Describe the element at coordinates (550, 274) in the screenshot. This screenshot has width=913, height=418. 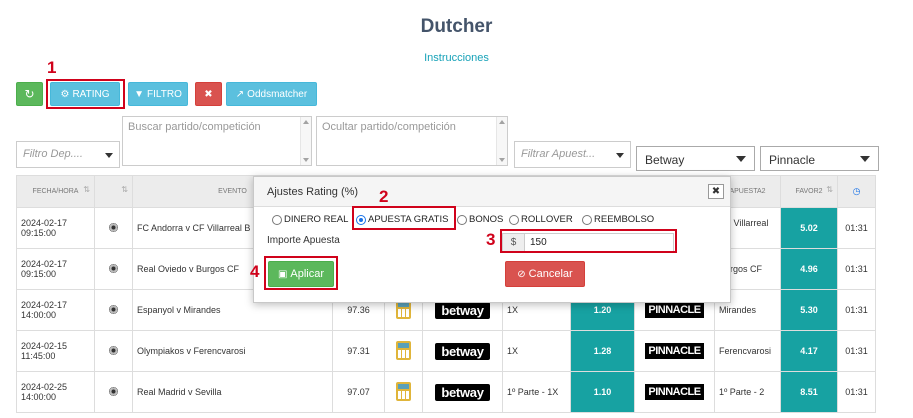
I see `cancel-button-label: Cancelar` at that location.